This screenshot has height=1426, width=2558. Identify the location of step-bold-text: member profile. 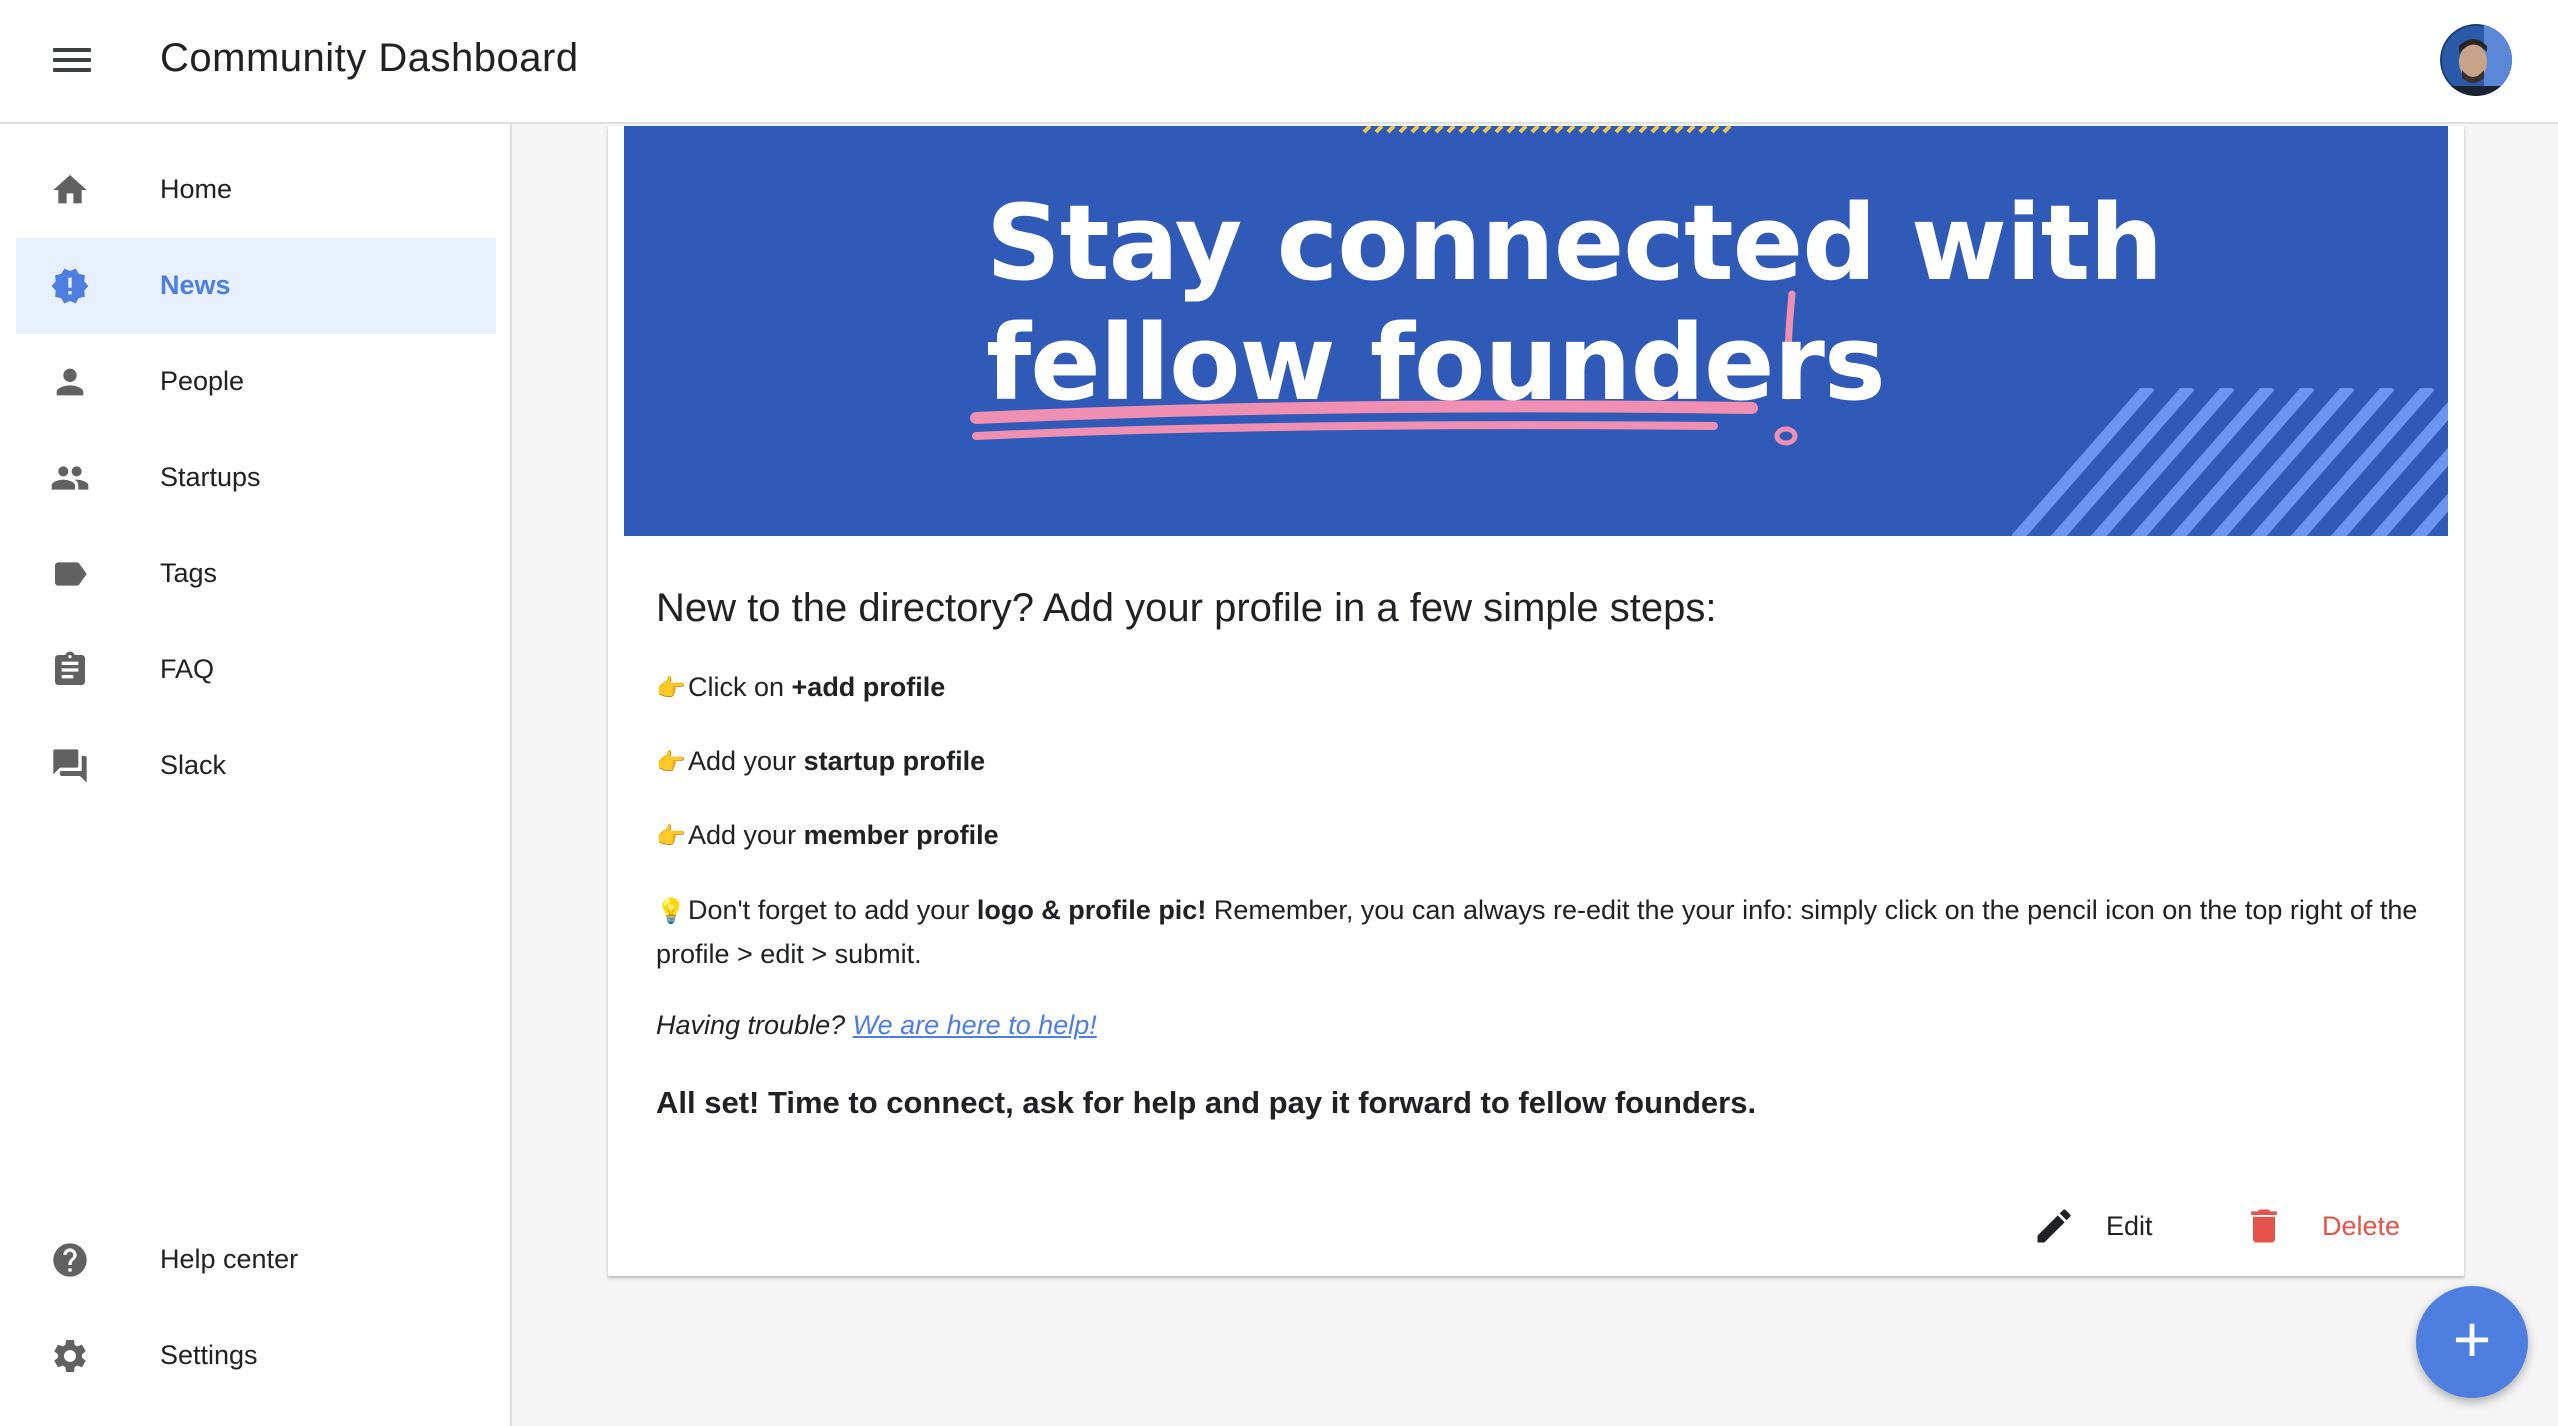
(901, 835).